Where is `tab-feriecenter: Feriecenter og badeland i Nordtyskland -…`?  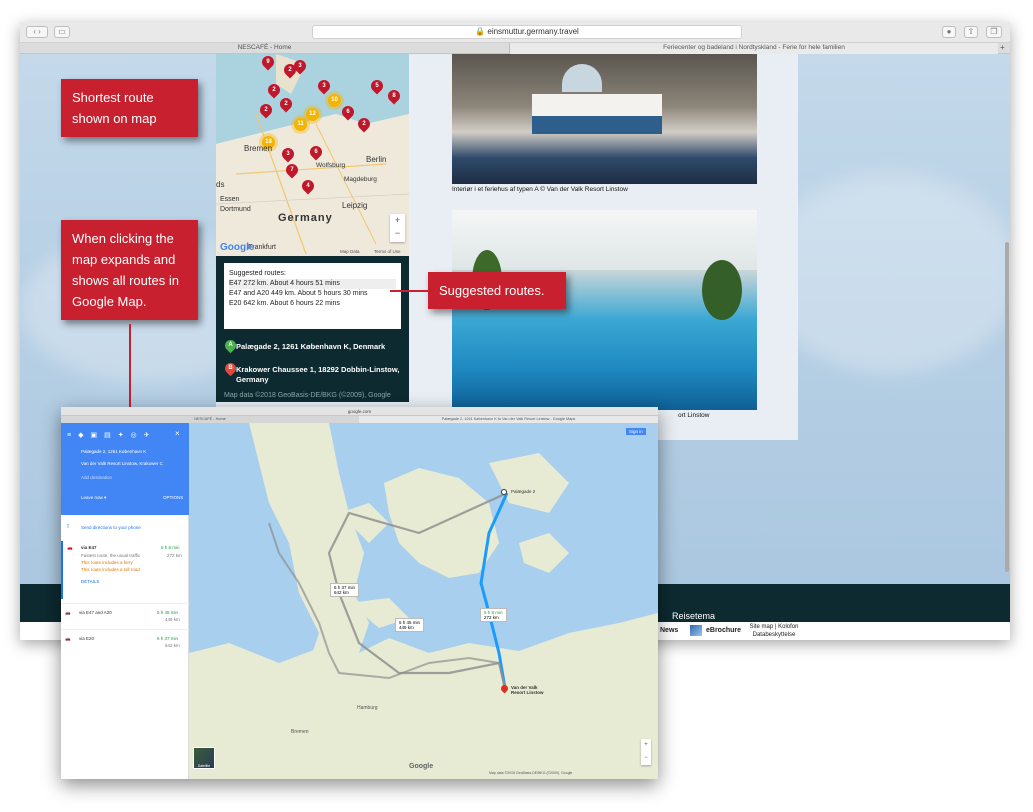
tab-feriecenter: Feriecenter og badeland i Nordtyskland -… is located at coordinates (754, 48).